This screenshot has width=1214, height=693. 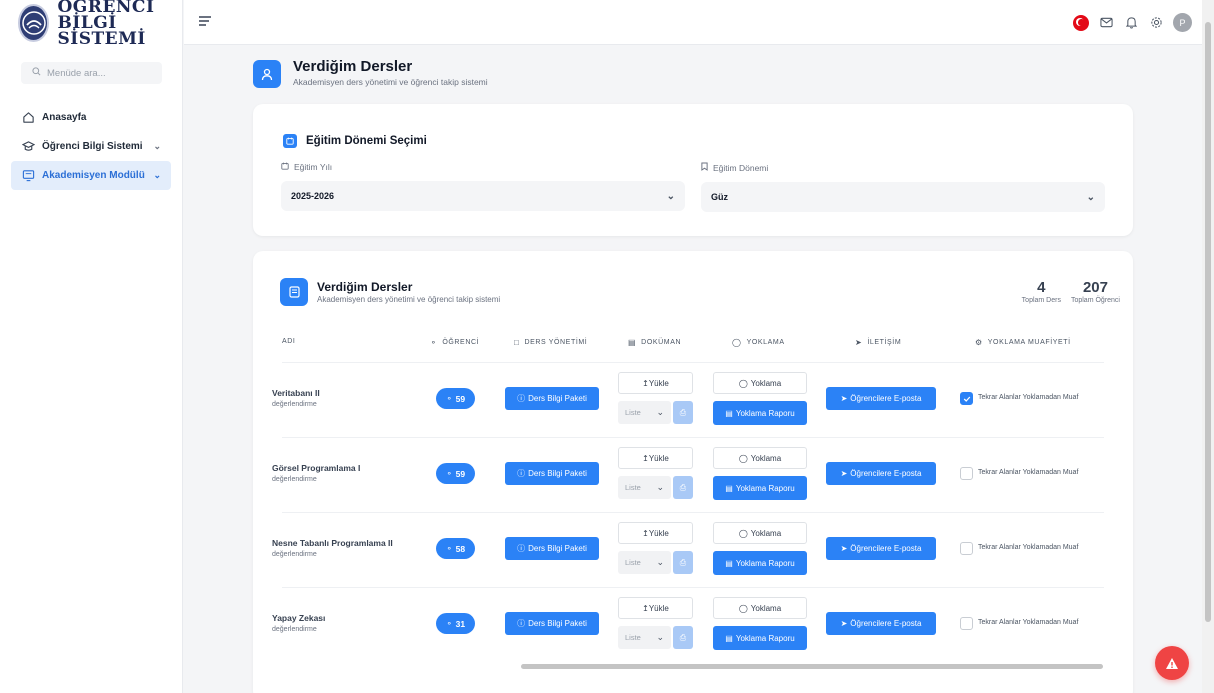 I want to click on column-header-attendance: ◯ YOKLAMA, so click(x=758, y=342).